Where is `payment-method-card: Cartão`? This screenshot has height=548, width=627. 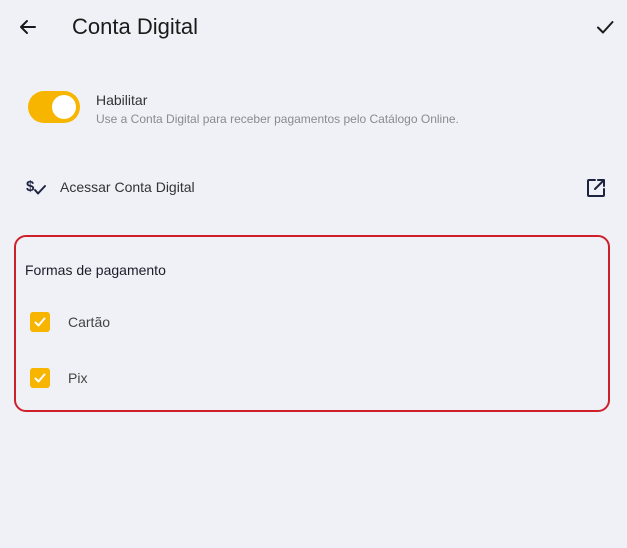 payment-method-card: Cartão is located at coordinates (310, 322).